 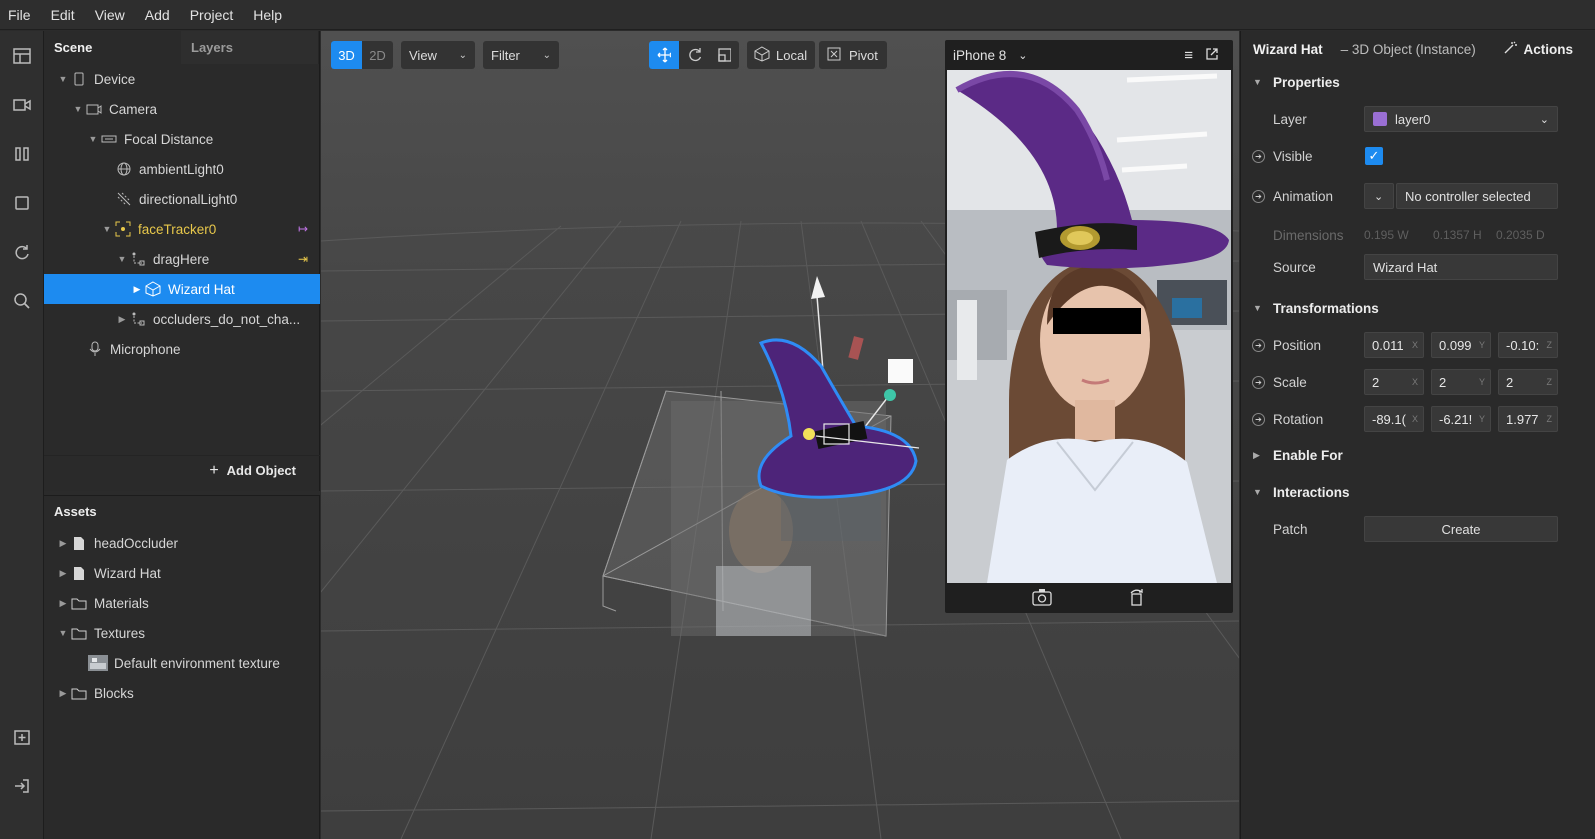 What do you see at coordinates (979, 55) in the screenshot?
I see `device-select: iPhone 8` at bounding box center [979, 55].